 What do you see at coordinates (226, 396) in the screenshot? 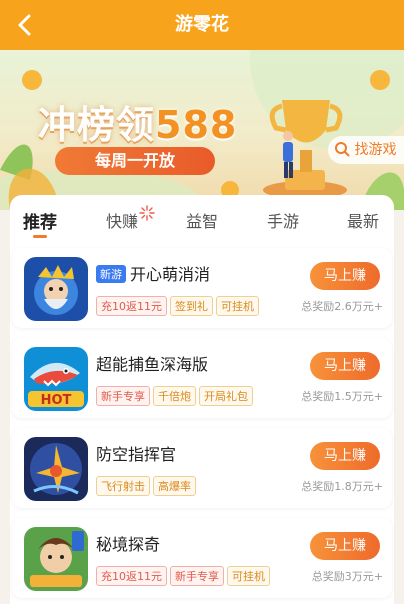
I see `game-tag: 开局礼包` at bounding box center [226, 396].